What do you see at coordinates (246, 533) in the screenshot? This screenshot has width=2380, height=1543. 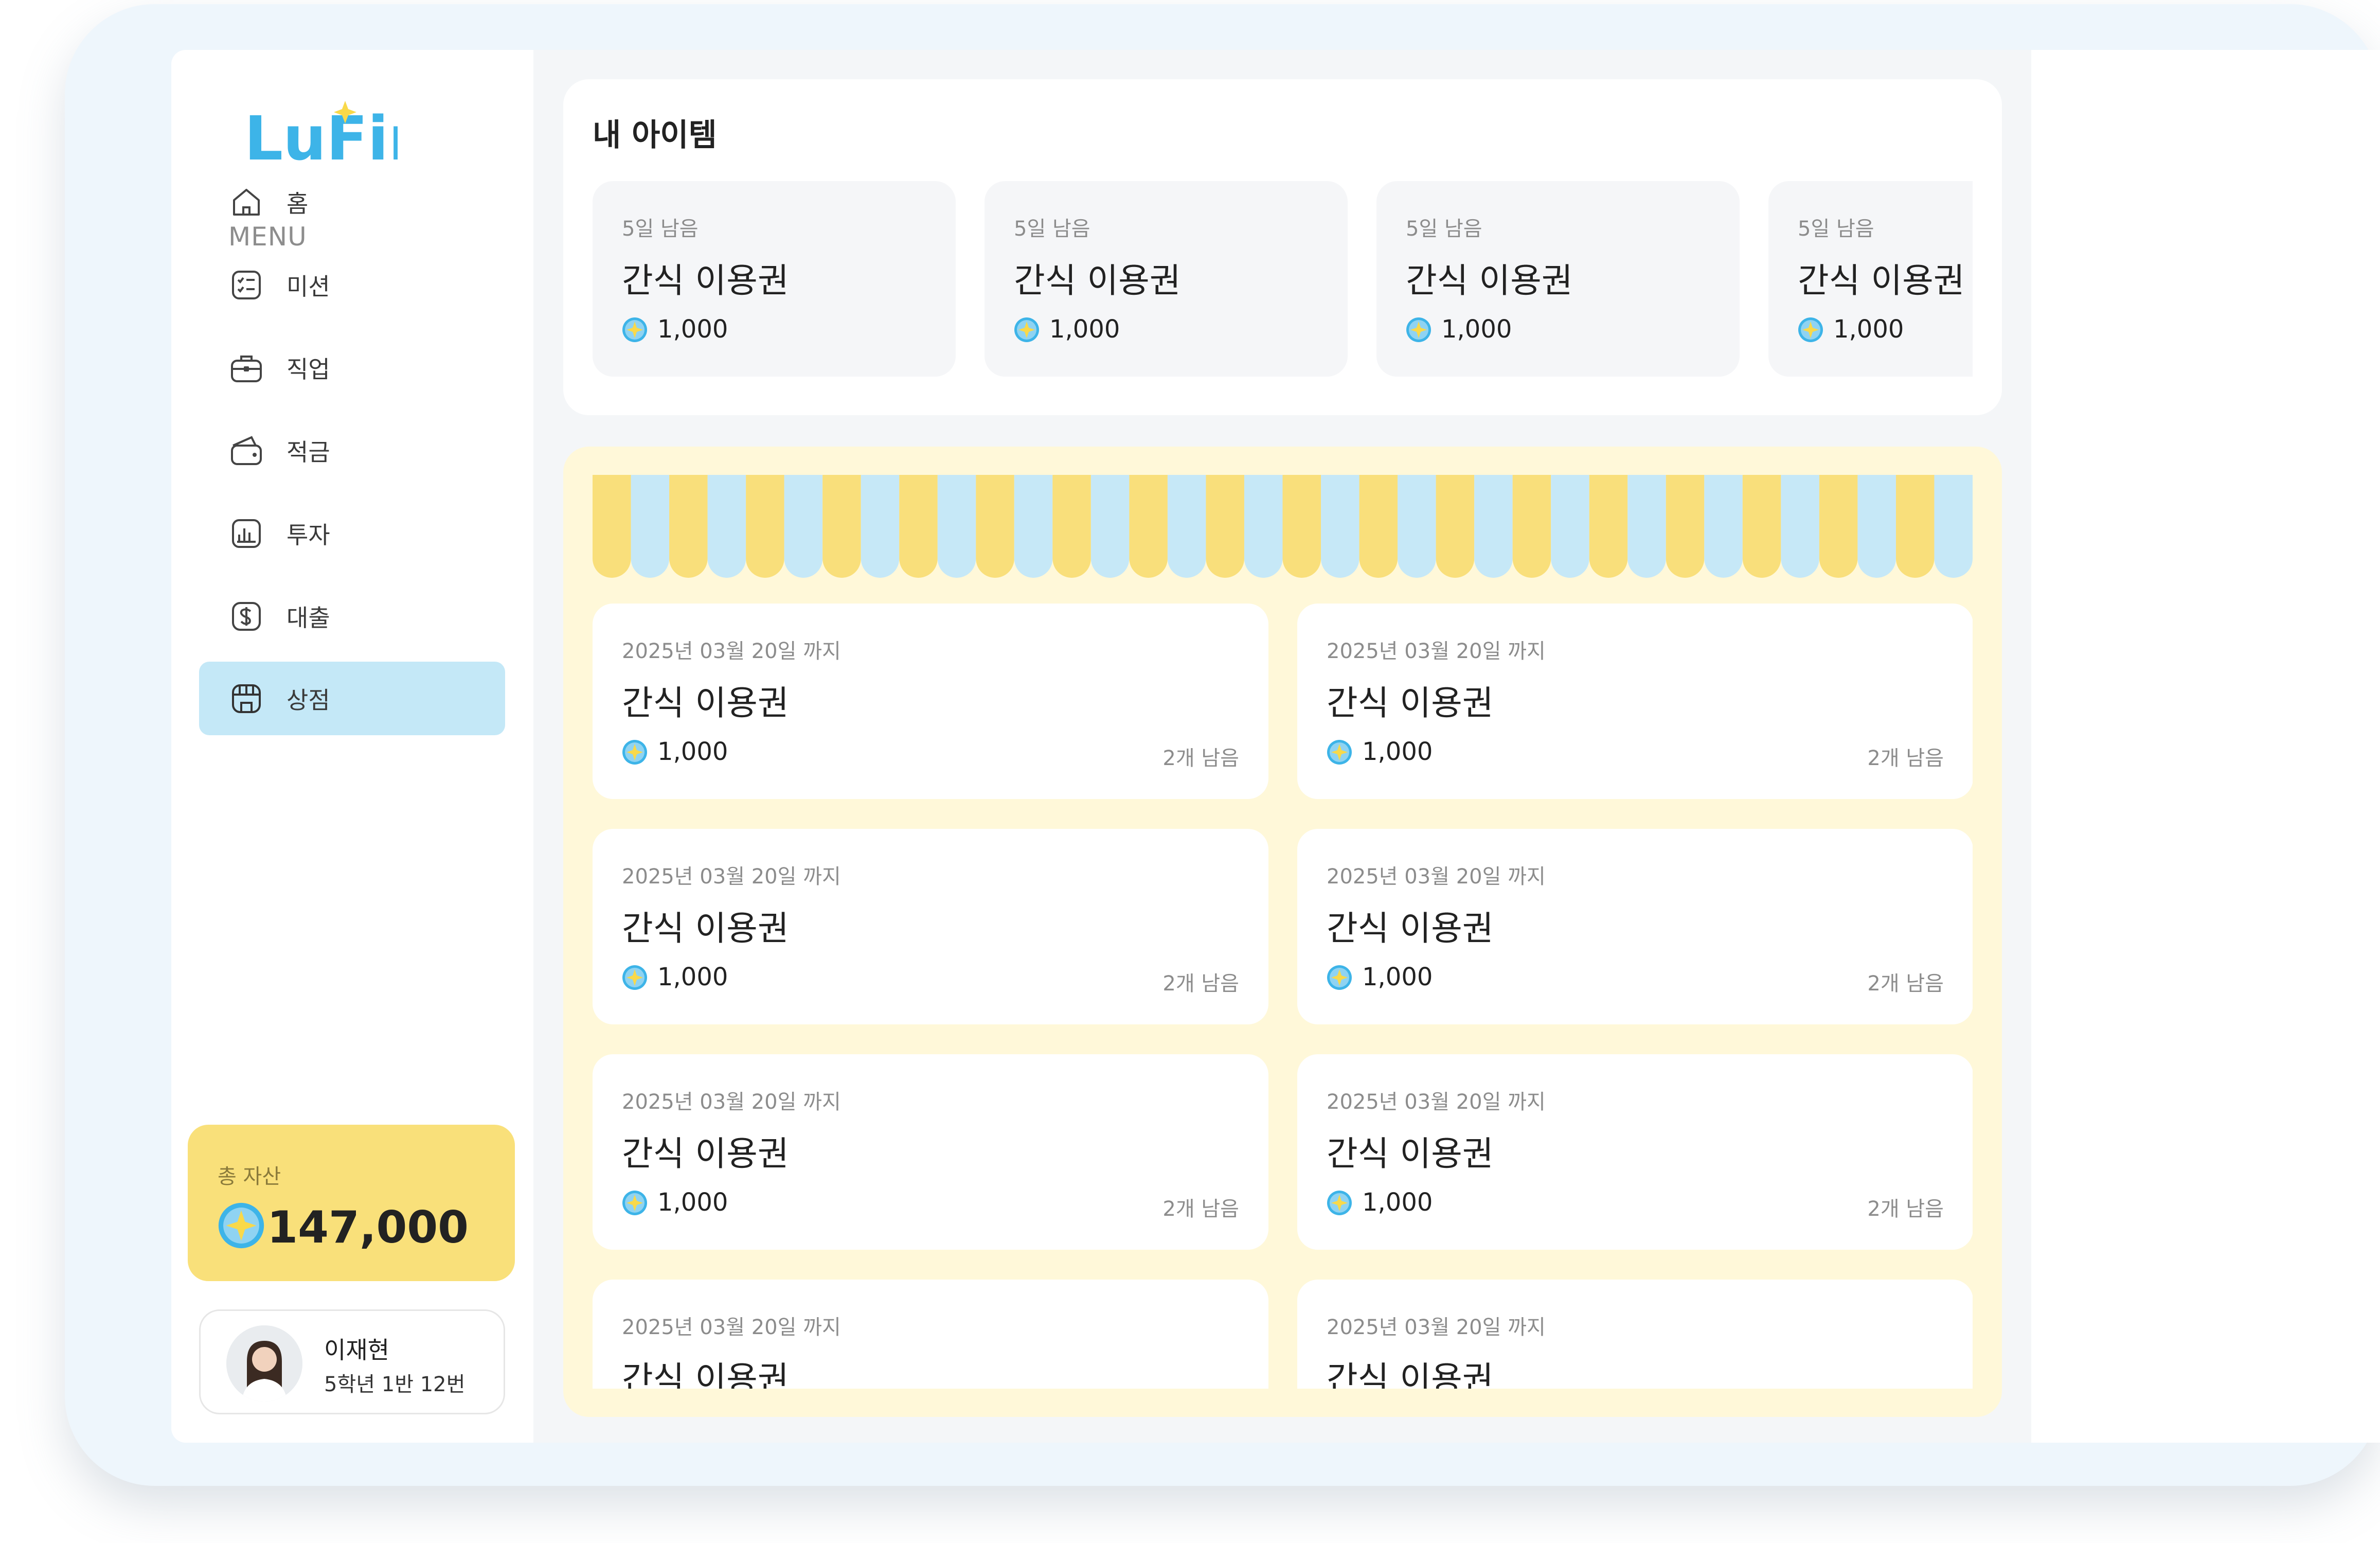 I see `chart-icon` at bounding box center [246, 533].